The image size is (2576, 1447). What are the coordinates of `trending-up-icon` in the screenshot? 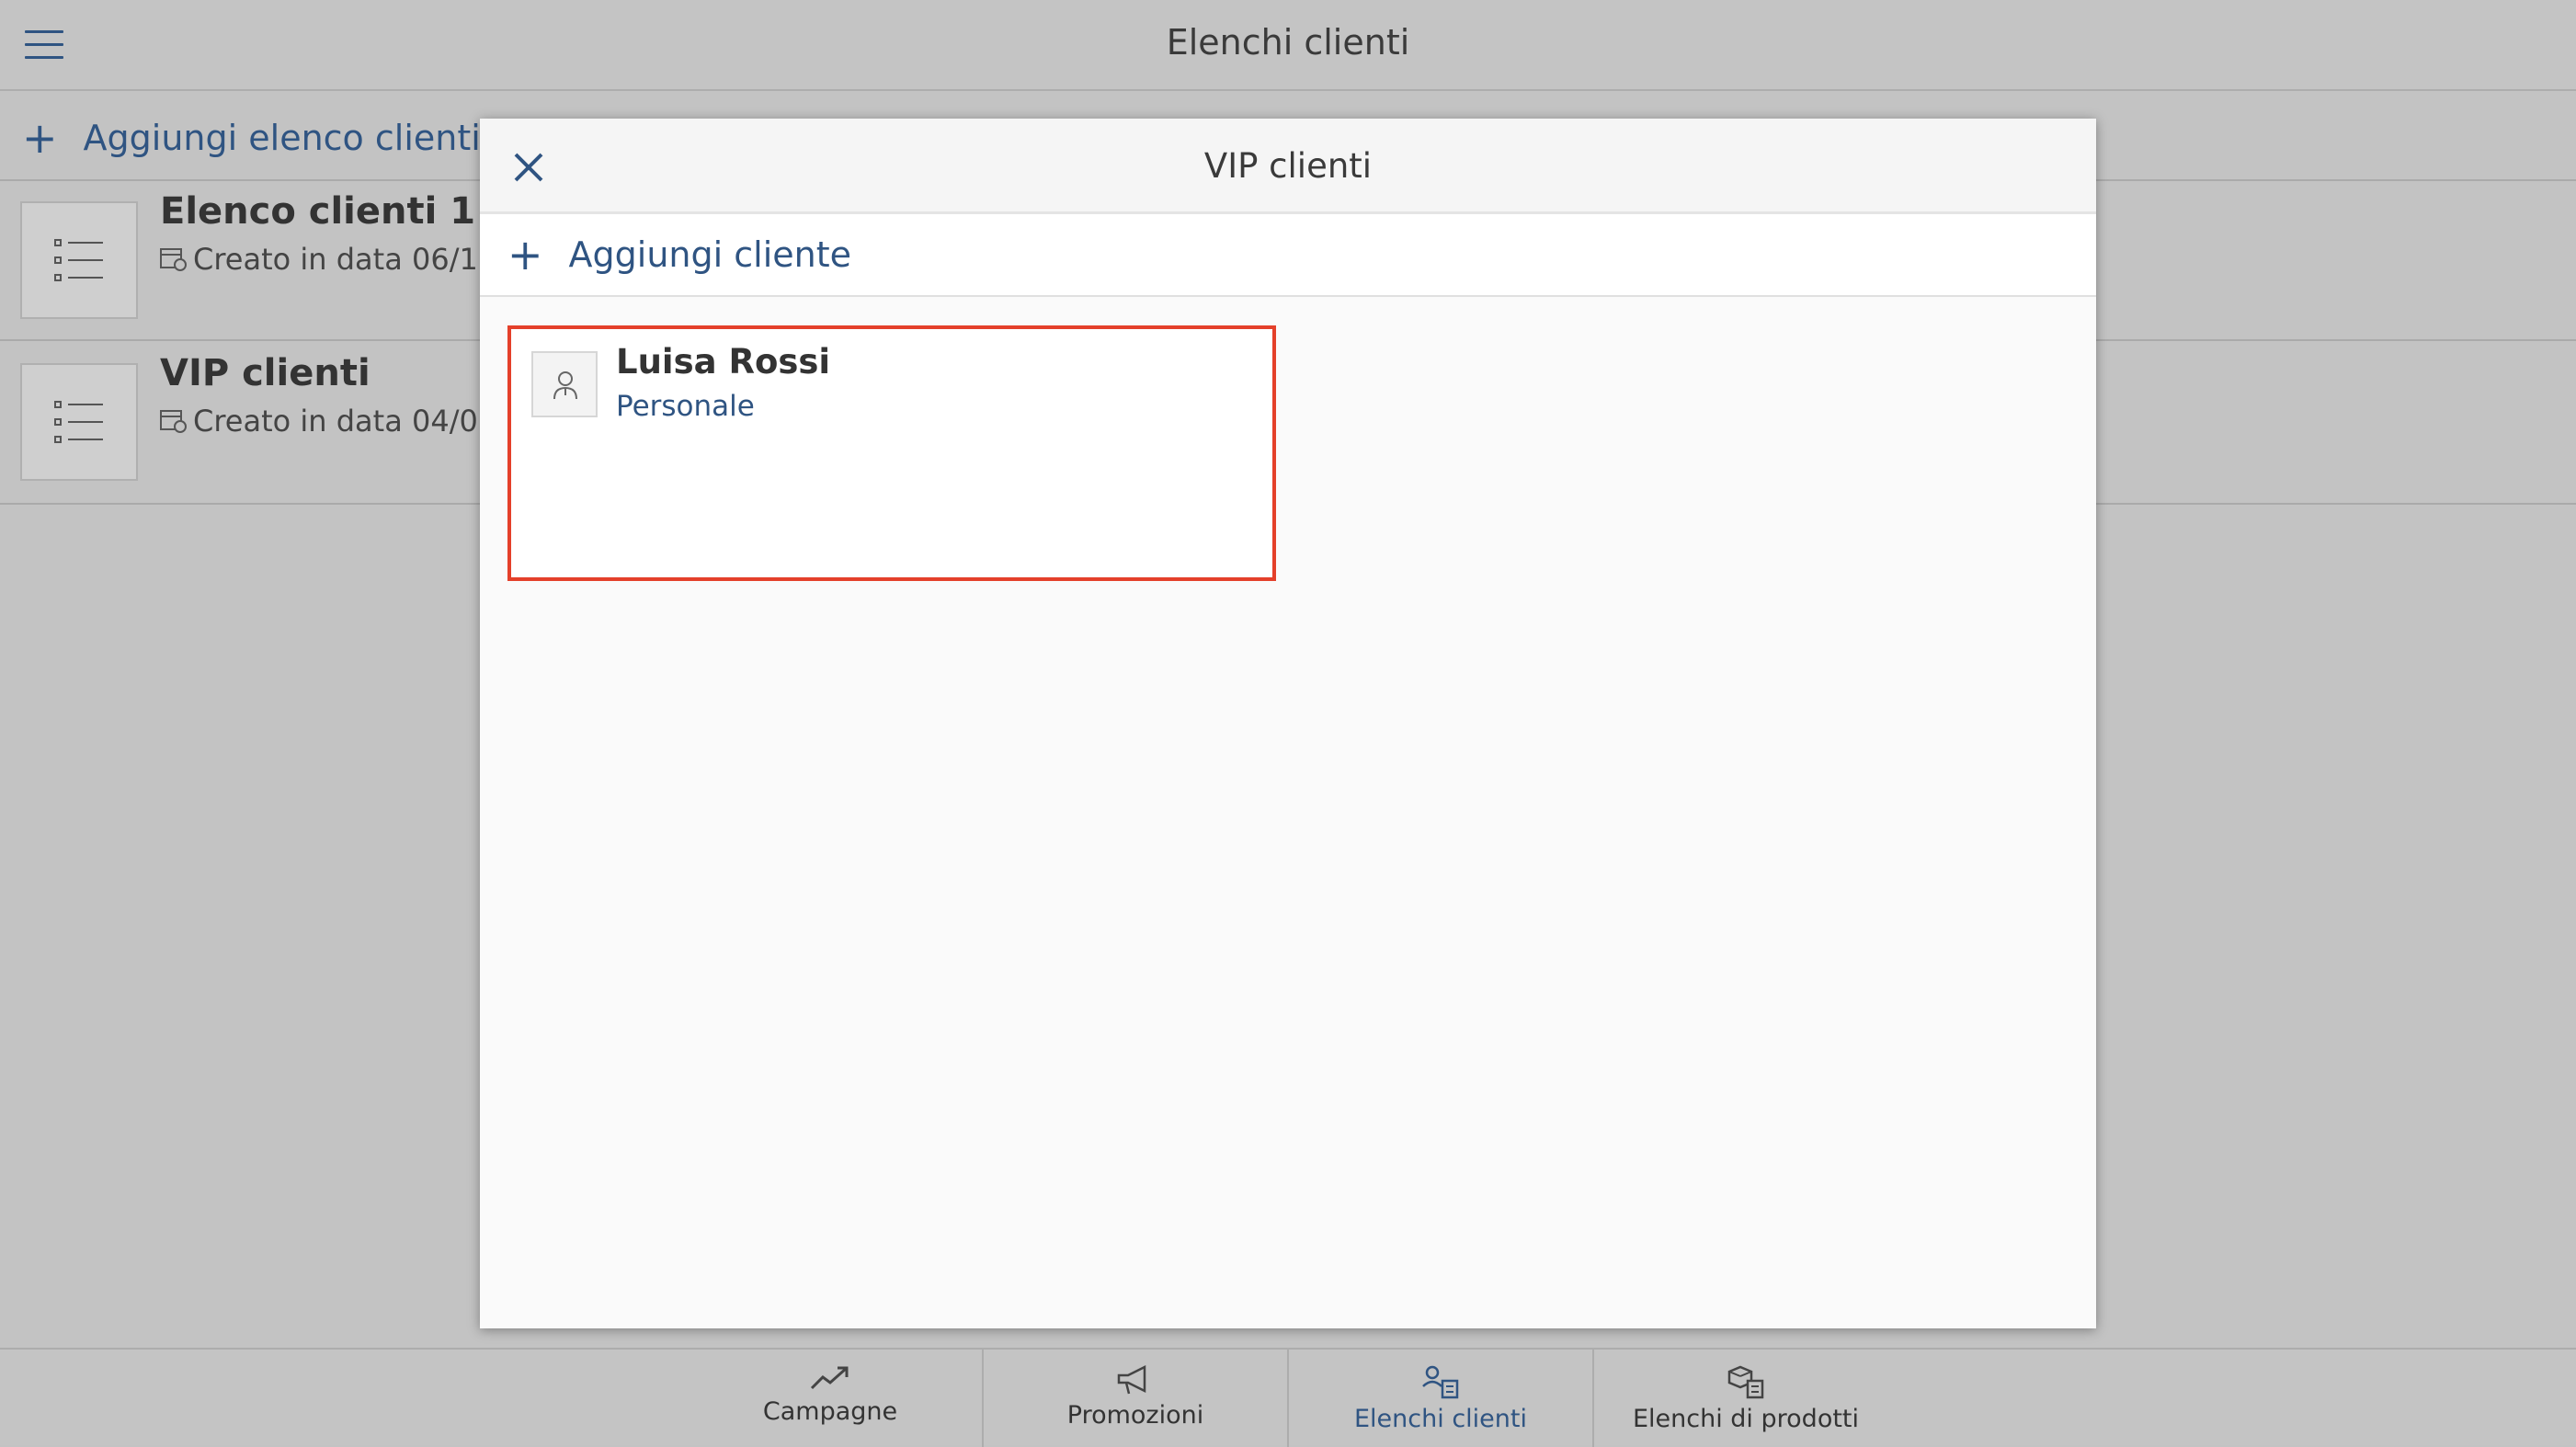 It's located at (829, 1378).